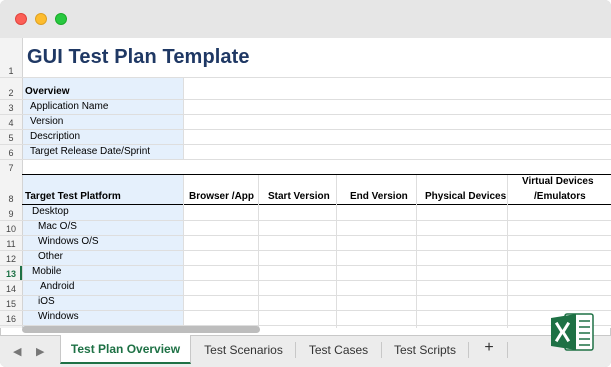 The width and height of the screenshot is (611, 367). I want to click on overview-heading: Overview, so click(47, 92).